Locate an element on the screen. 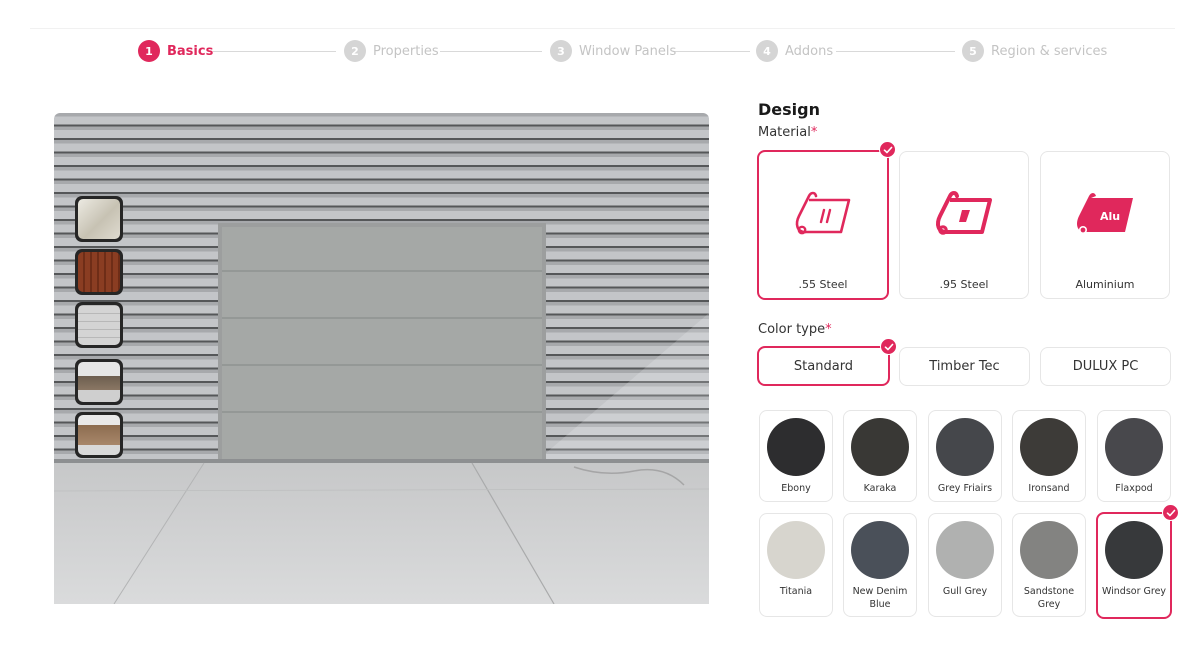 The width and height of the screenshot is (1200, 661). color-type-label-text: Timber Tec is located at coordinates (964, 366).